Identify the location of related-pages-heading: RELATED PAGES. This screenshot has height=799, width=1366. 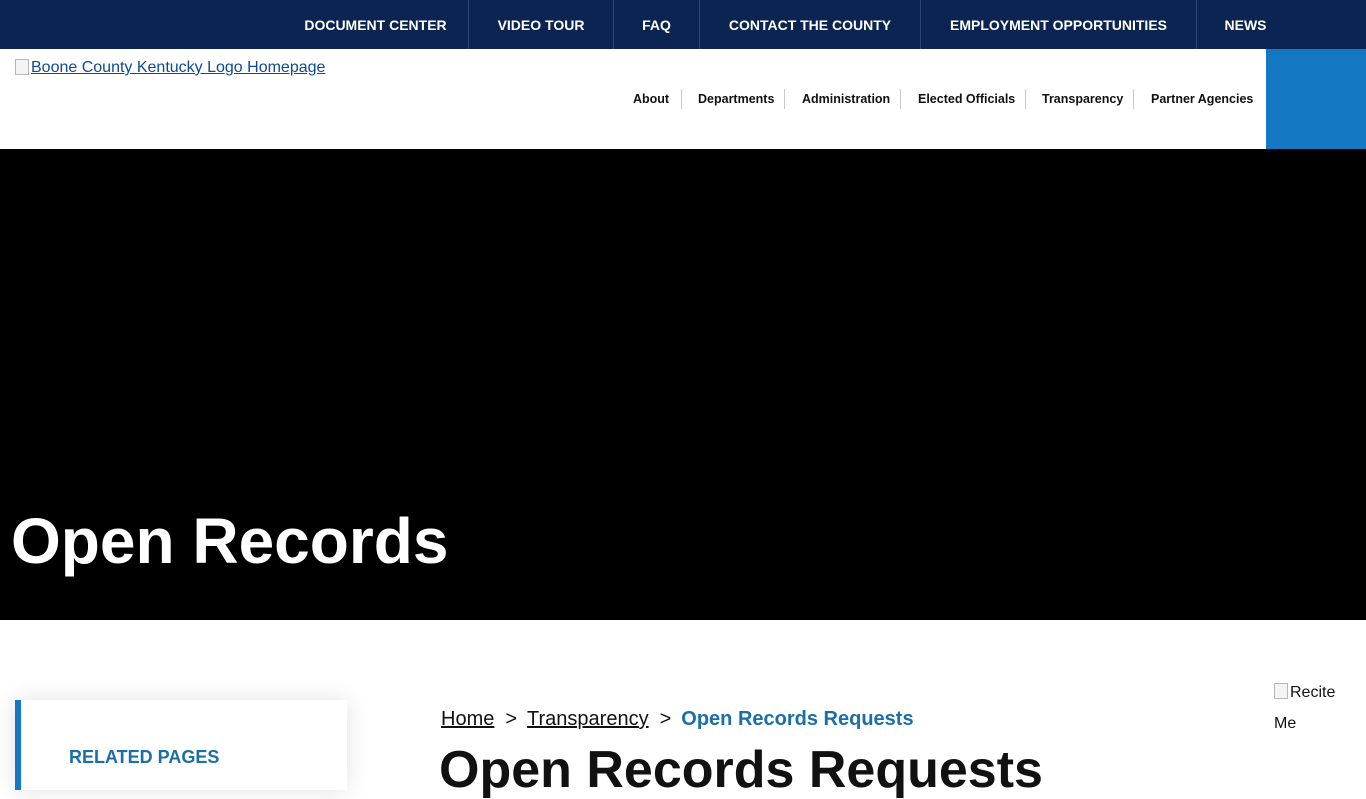
(144, 757).